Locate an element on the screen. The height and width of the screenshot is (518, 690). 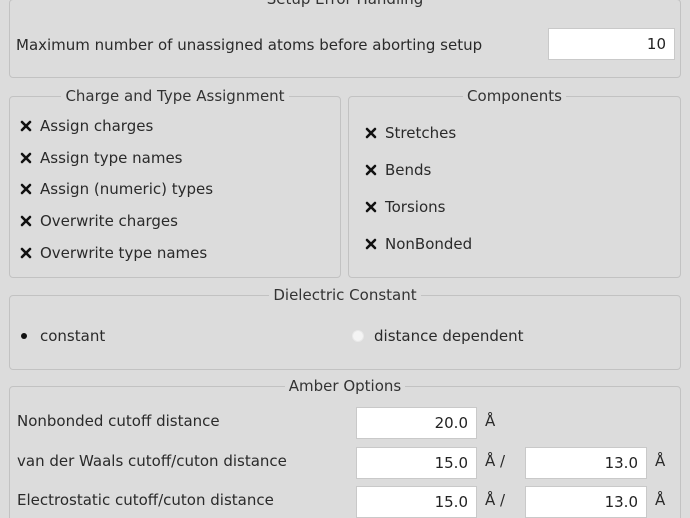
vdw-cutoff-label: van der Waals cutoff/cuton distance is located at coordinates (152, 461).